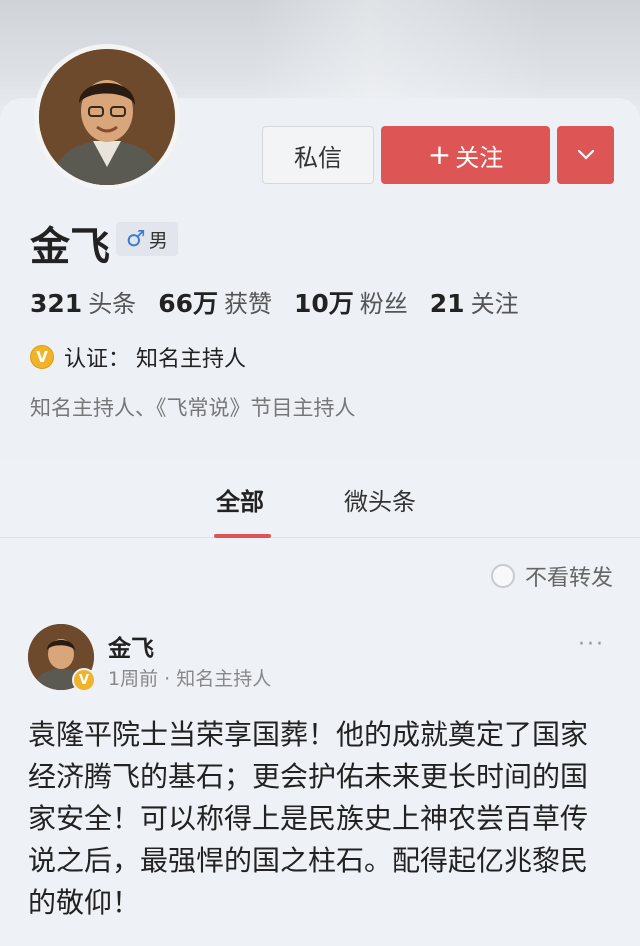 This screenshot has height=946, width=640. I want to click on stat-label: 关注, so click(494, 304).